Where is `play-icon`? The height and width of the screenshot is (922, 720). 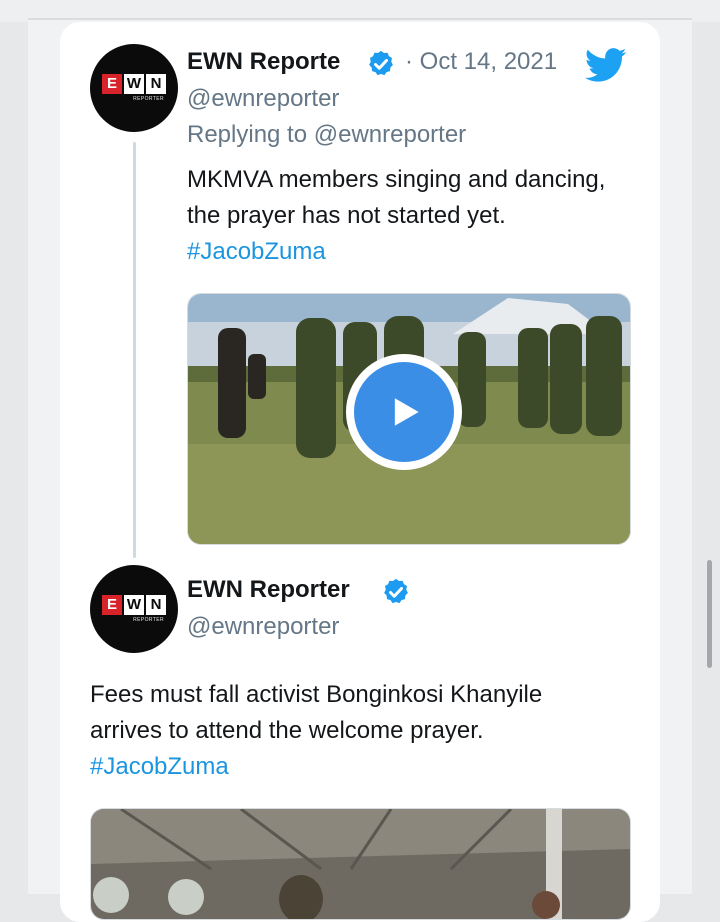
play-icon is located at coordinates (406, 412).